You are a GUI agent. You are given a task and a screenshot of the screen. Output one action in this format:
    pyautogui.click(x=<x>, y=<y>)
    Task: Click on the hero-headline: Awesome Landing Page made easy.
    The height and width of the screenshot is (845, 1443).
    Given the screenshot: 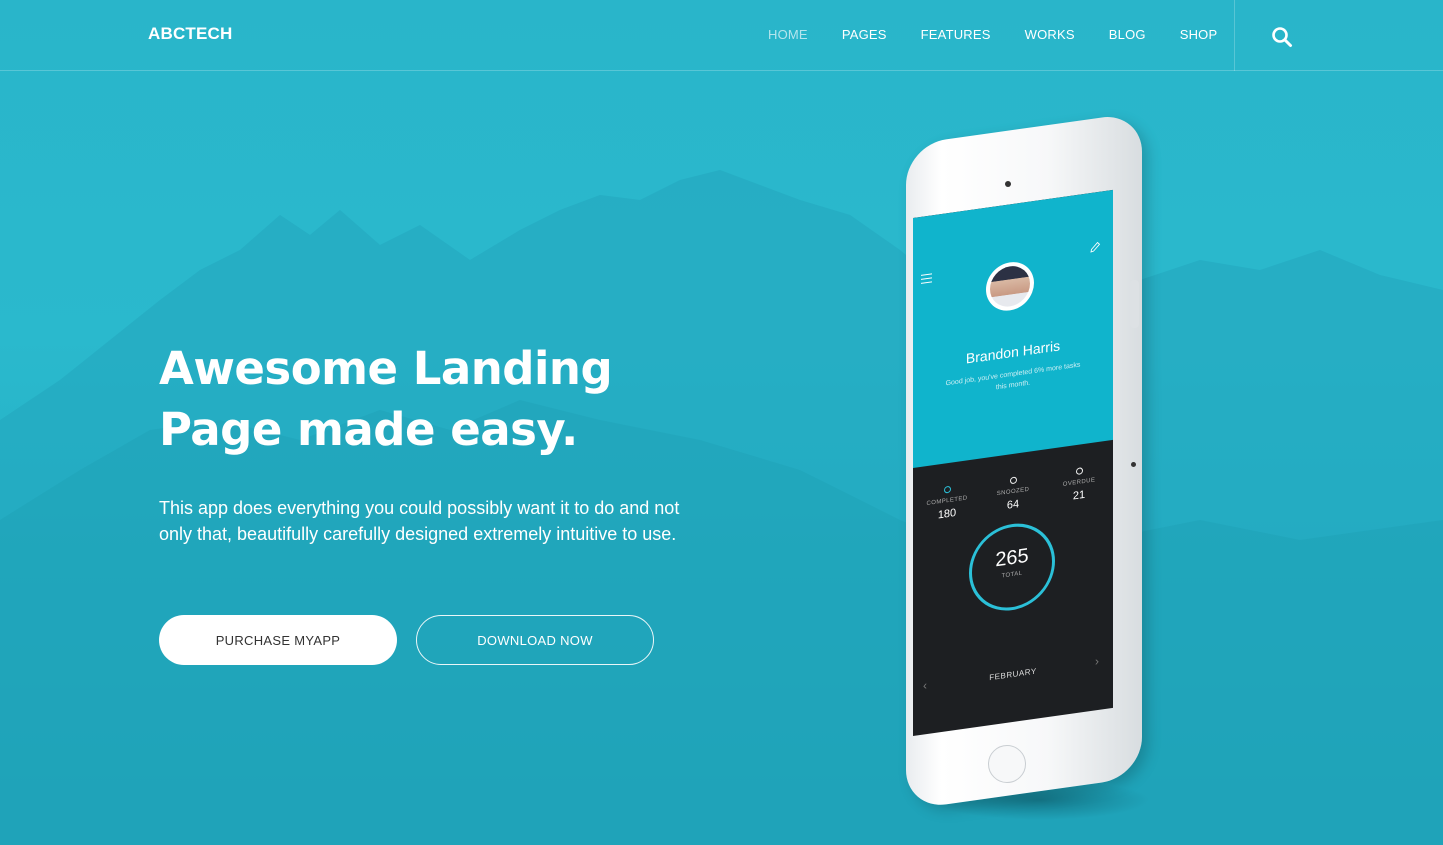 What is the action you would take?
    pyautogui.click(x=439, y=399)
    